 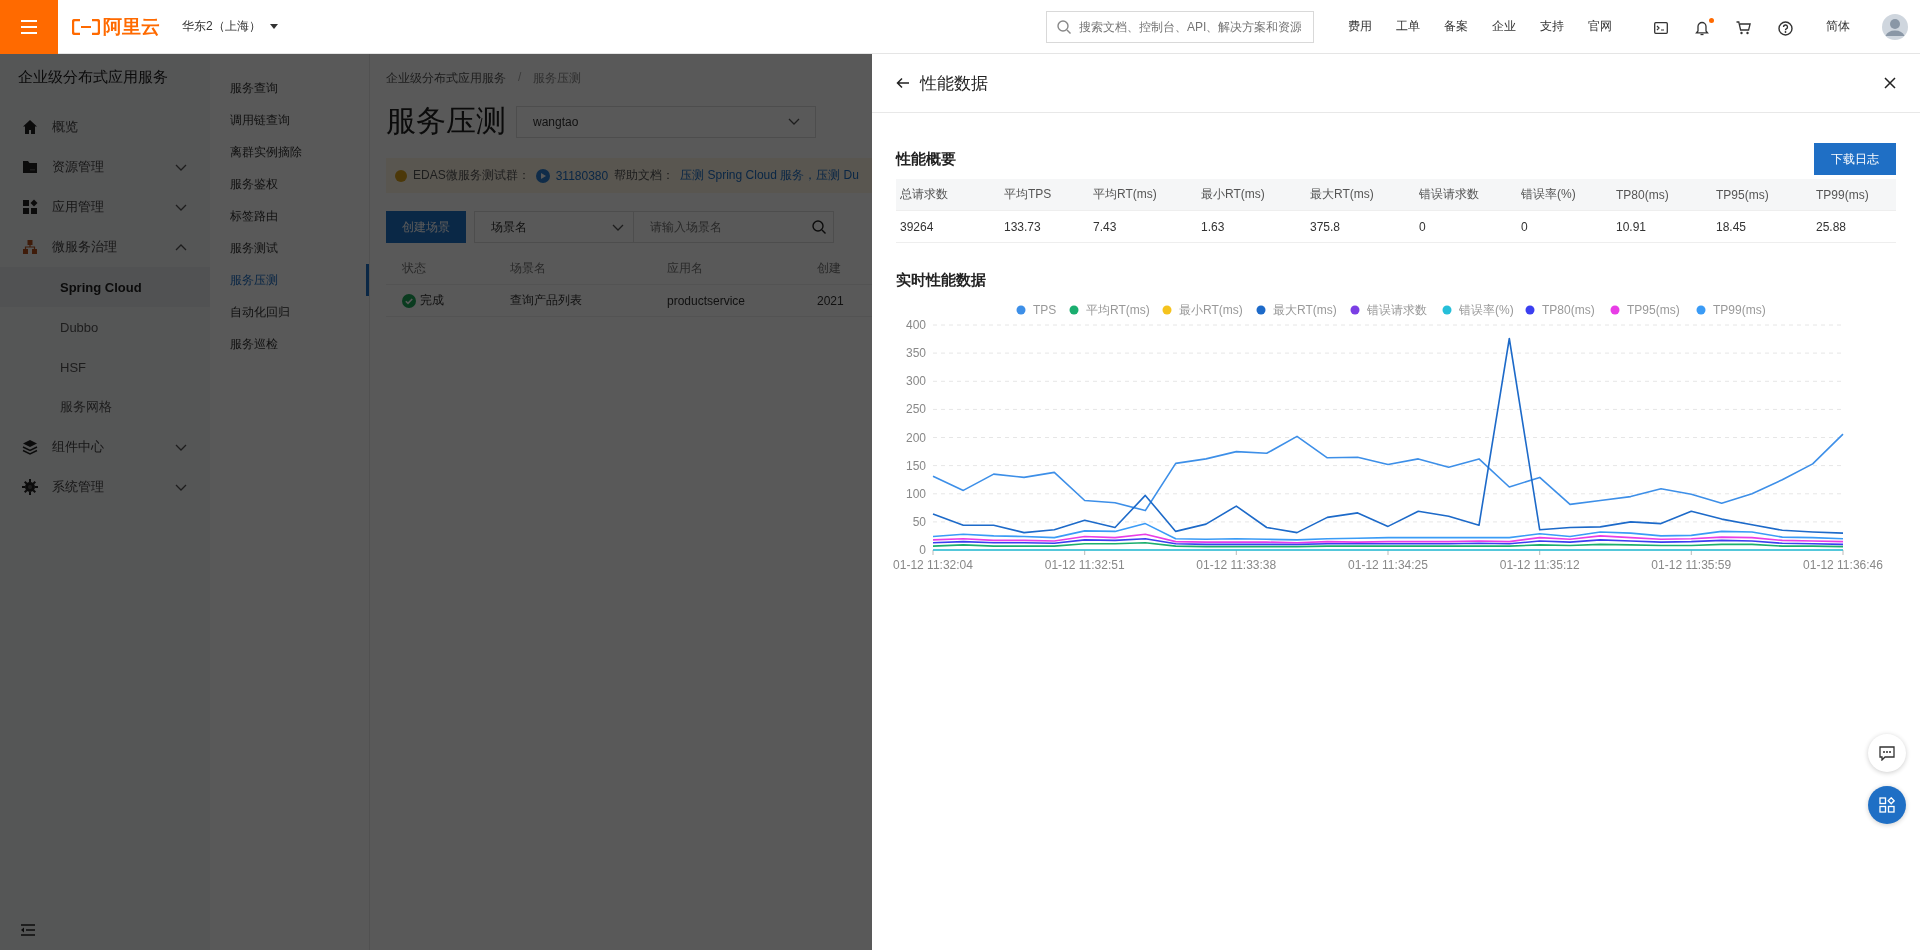 What do you see at coordinates (1397, 310) in the screenshot?
I see `legend-label: 错误请求数` at bounding box center [1397, 310].